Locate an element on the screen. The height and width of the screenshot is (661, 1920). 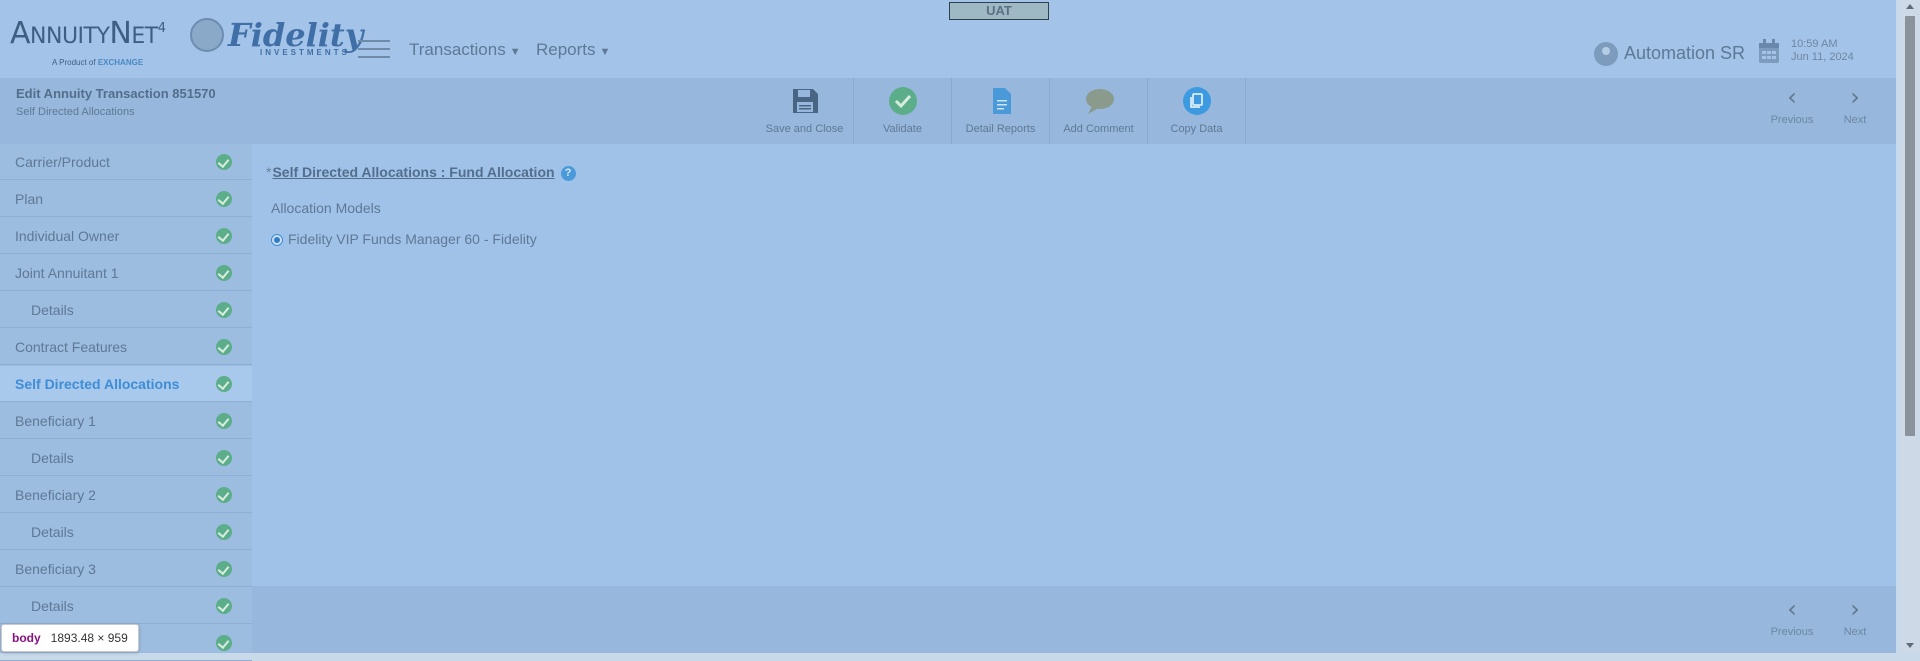
page-subtitle: Self Directed Allocations is located at coordinates (75, 112).